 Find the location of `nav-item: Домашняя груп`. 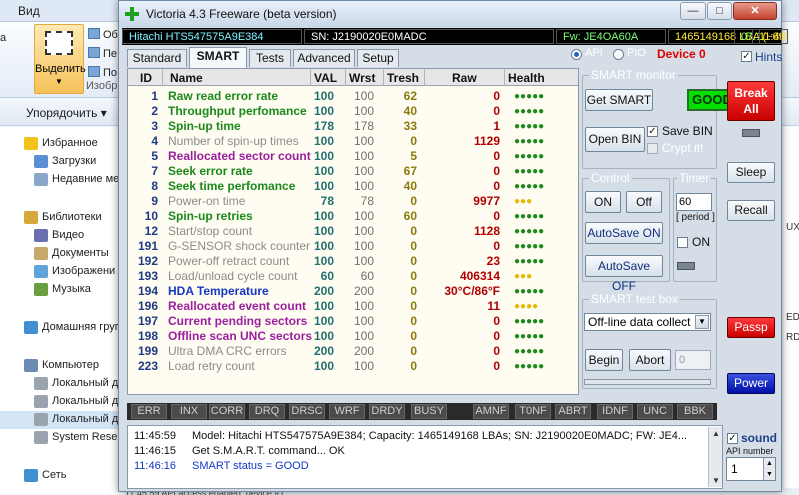

nav-item: Домашняя груп is located at coordinates (62, 328).